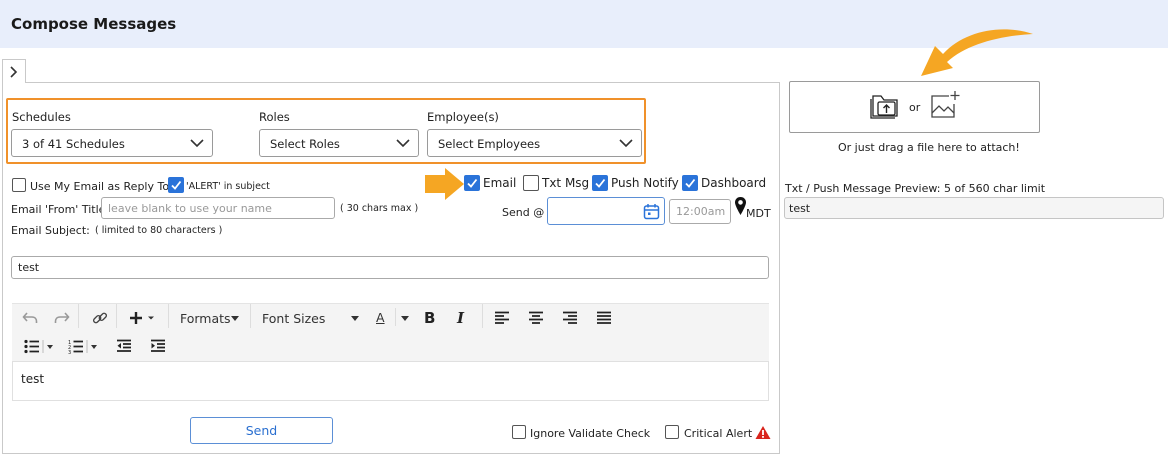 Image resolution: width=1168 pixels, height=458 pixels. I want to click on alert-in-subject-checkbox, so click(176, 185).